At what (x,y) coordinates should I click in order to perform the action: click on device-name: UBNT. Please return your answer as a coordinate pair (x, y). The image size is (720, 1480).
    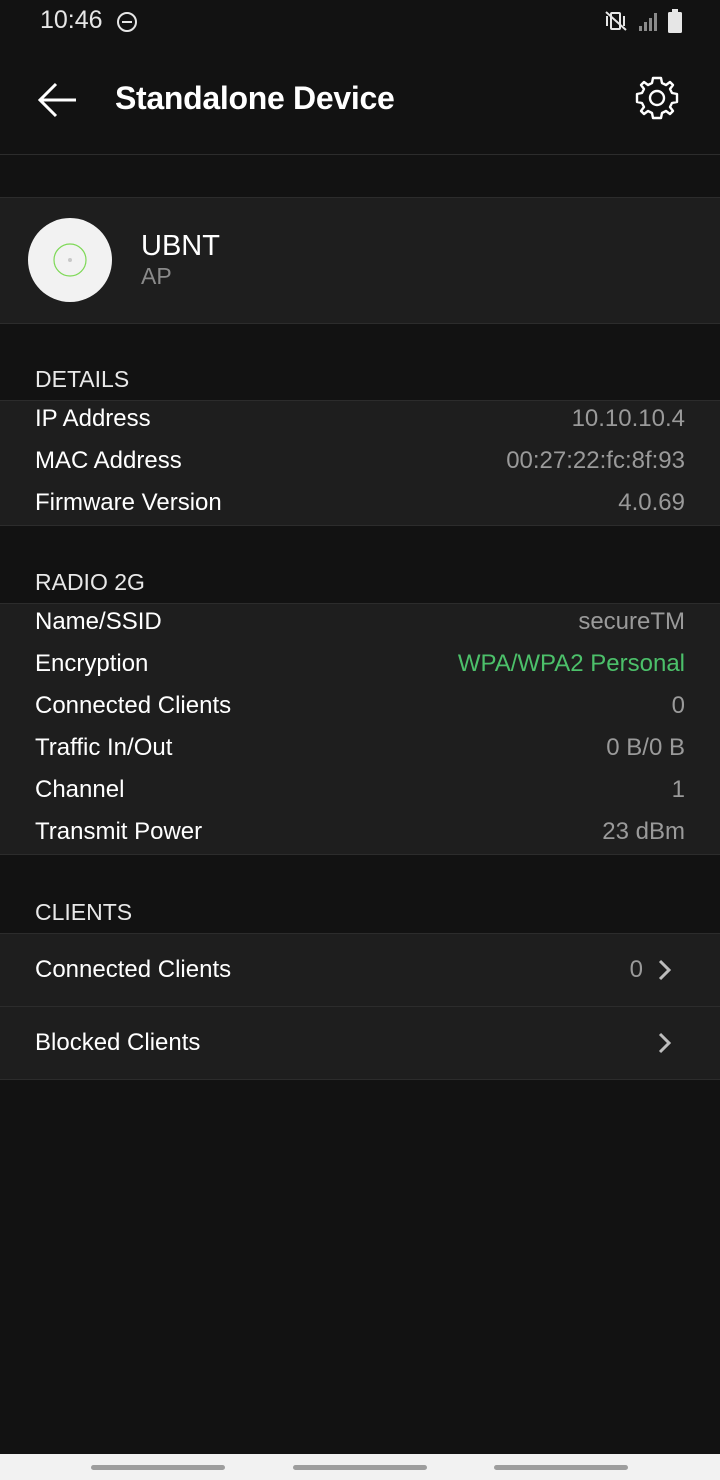
    Looking at the image, I should click on (180, 246).